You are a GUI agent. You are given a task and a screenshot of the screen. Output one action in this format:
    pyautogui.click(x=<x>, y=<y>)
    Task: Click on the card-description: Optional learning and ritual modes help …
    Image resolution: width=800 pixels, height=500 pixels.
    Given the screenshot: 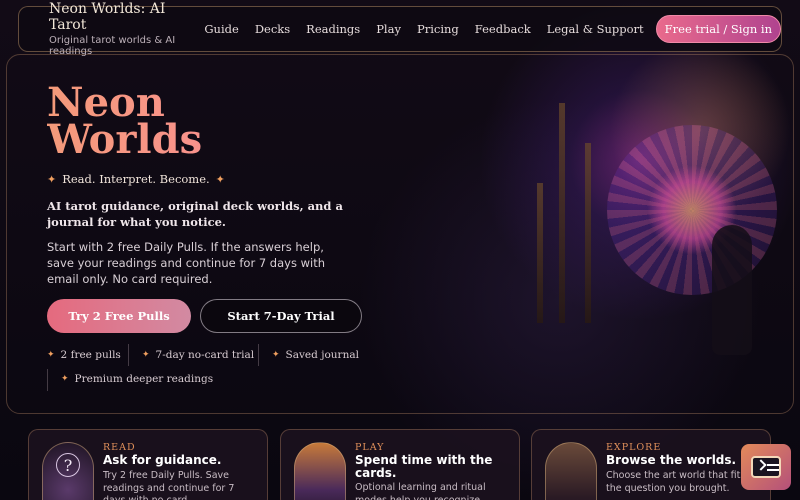 What is the action you would take?
    pyautogui.click(x=420, y=491)
    